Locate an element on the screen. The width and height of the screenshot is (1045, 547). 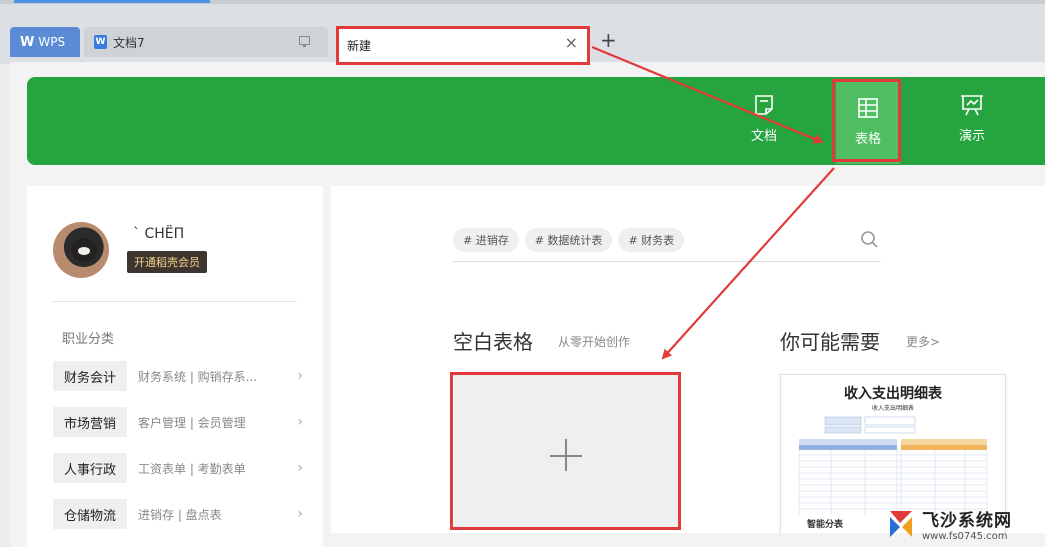
monitor-icon is located at coordinates (304, 41).